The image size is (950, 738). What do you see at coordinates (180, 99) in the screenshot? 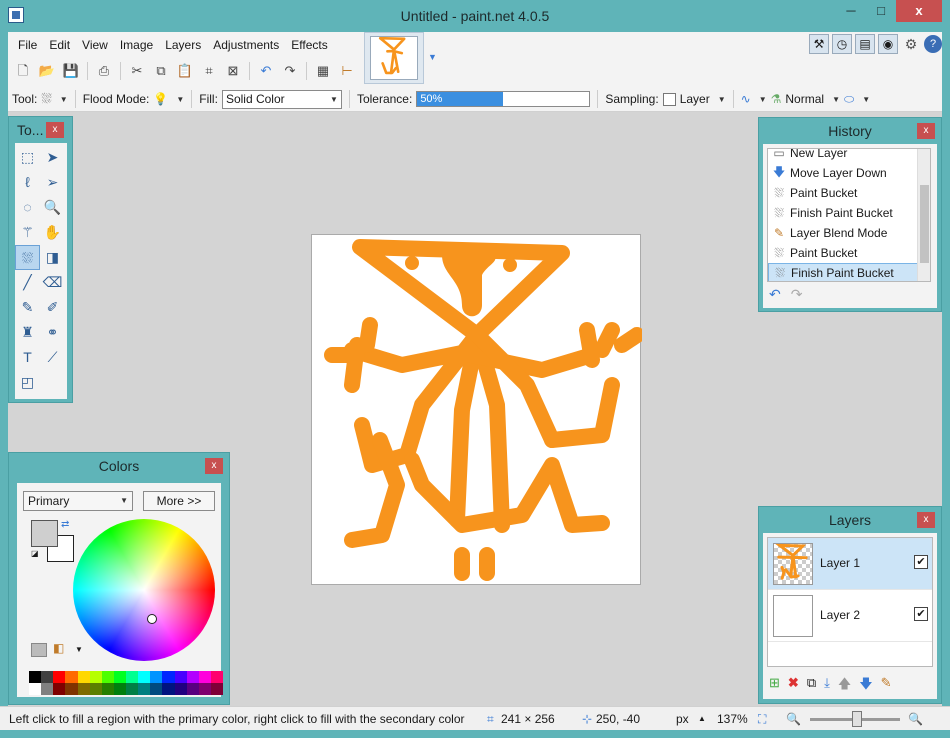
I see `flood-mode-dropdown-icon: ▼` at bounding box center [180, 99].